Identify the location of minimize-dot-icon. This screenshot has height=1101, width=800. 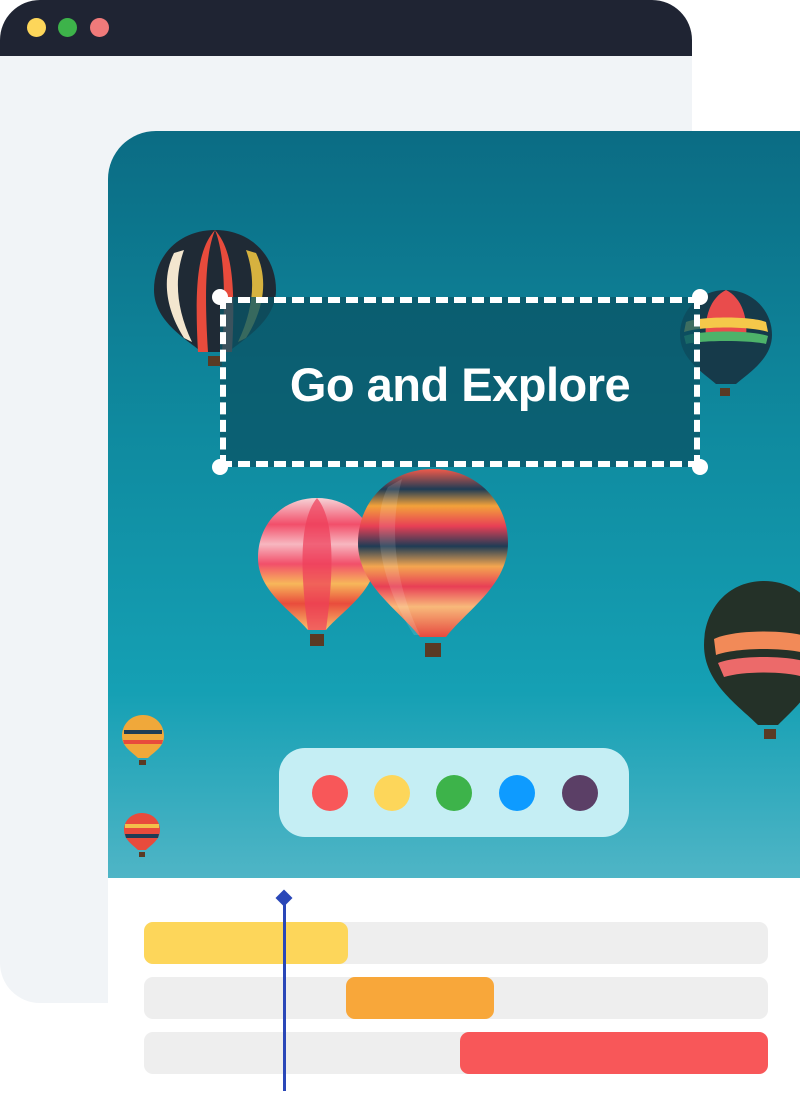
(36, 27).